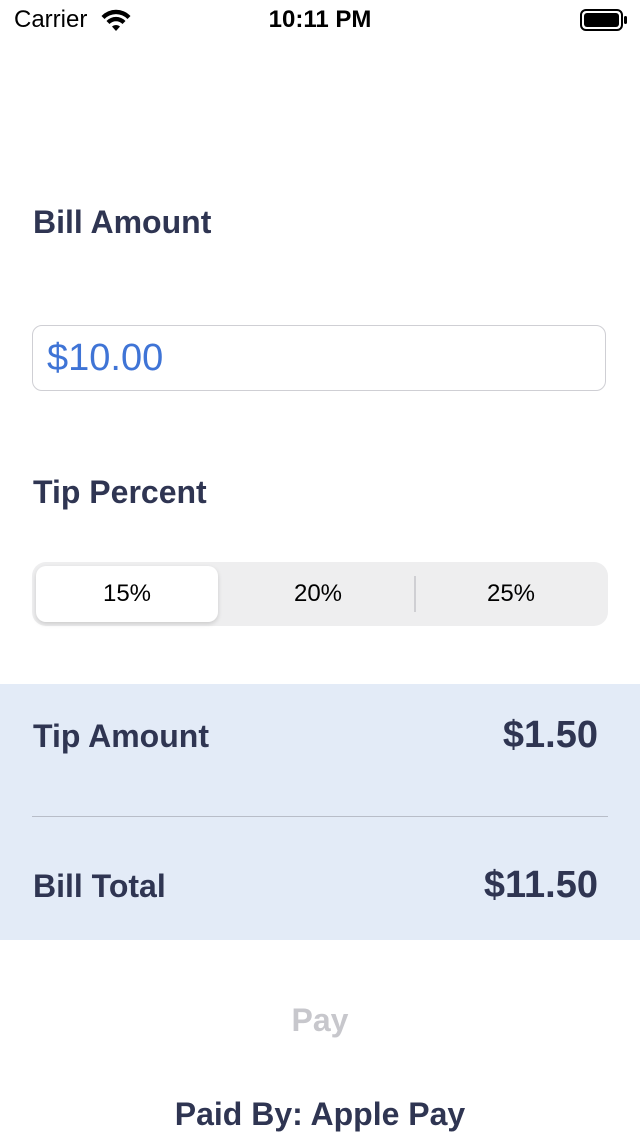  I want to click on tip-option-20: 20%, so click(318, 594).